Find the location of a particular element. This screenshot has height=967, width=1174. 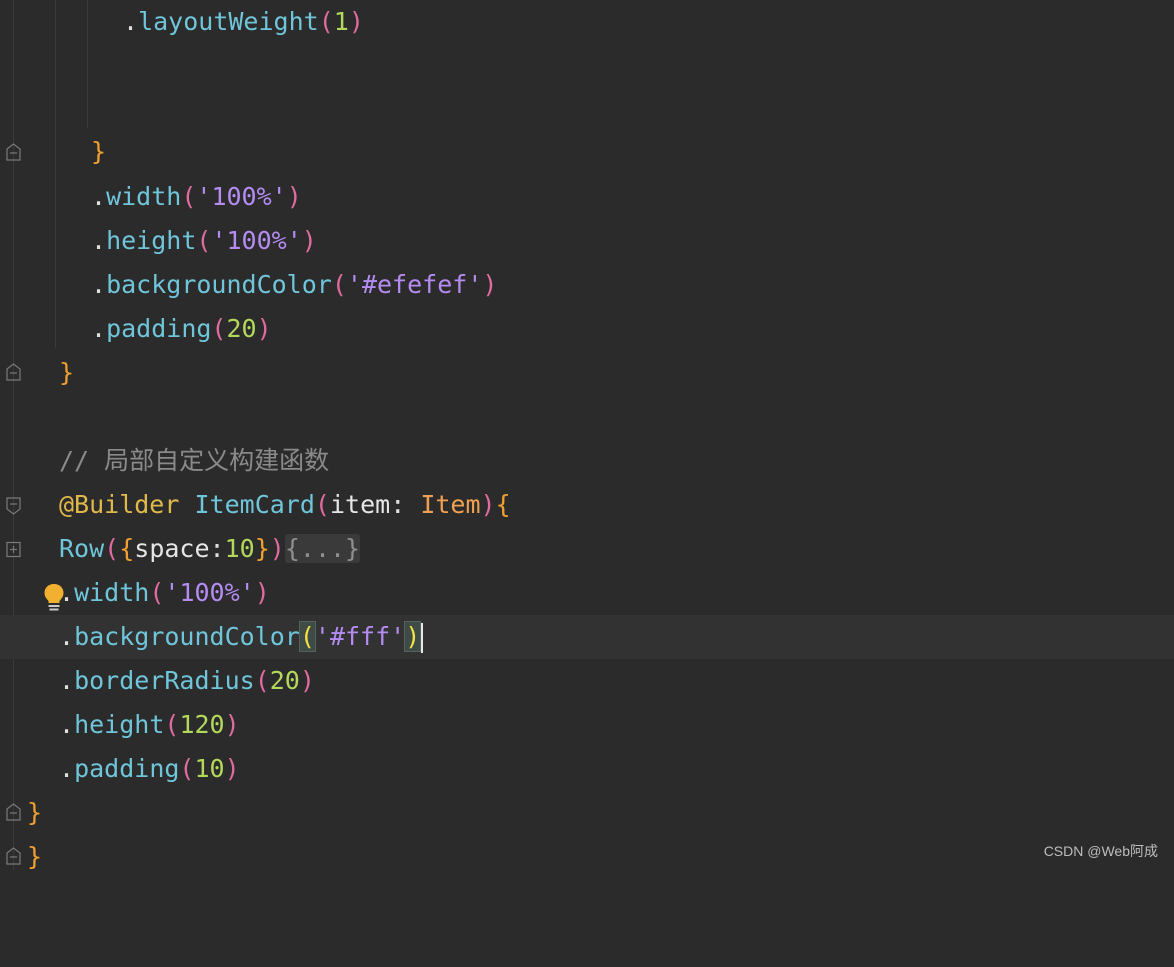

code-line-current: .backgroundColor('#fff') is located at coordinates (587, 637).